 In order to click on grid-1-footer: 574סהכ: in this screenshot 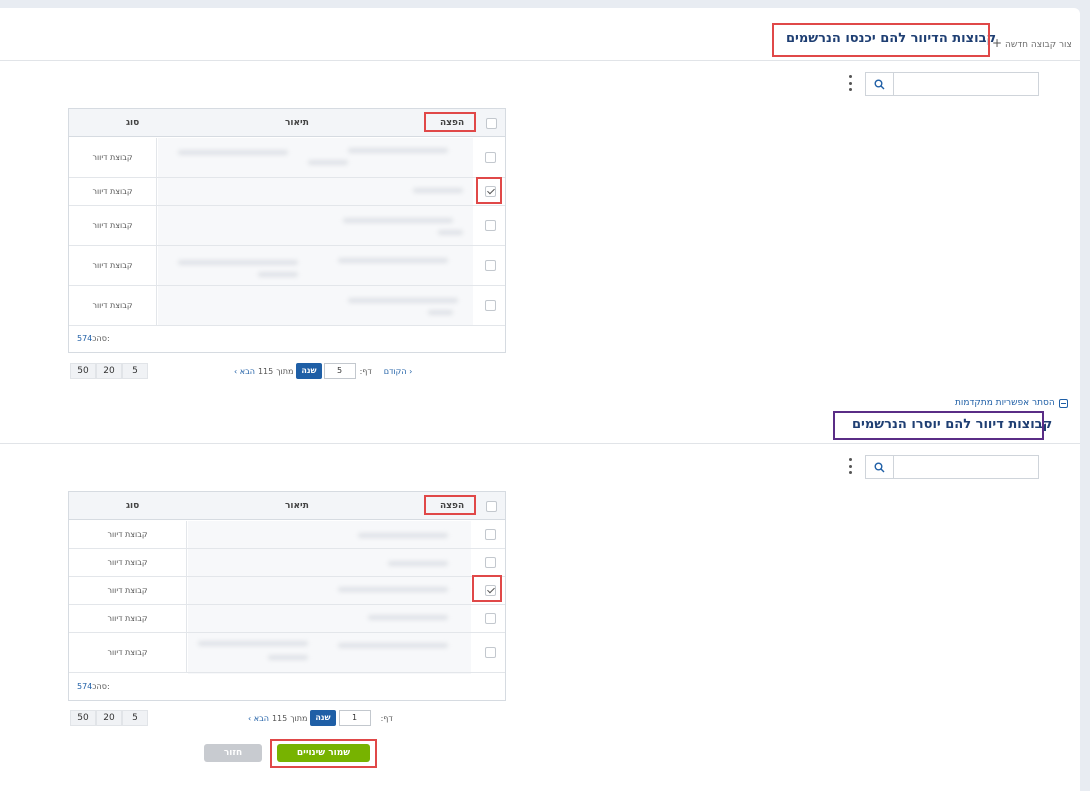, I will do `click(287, 339)`.